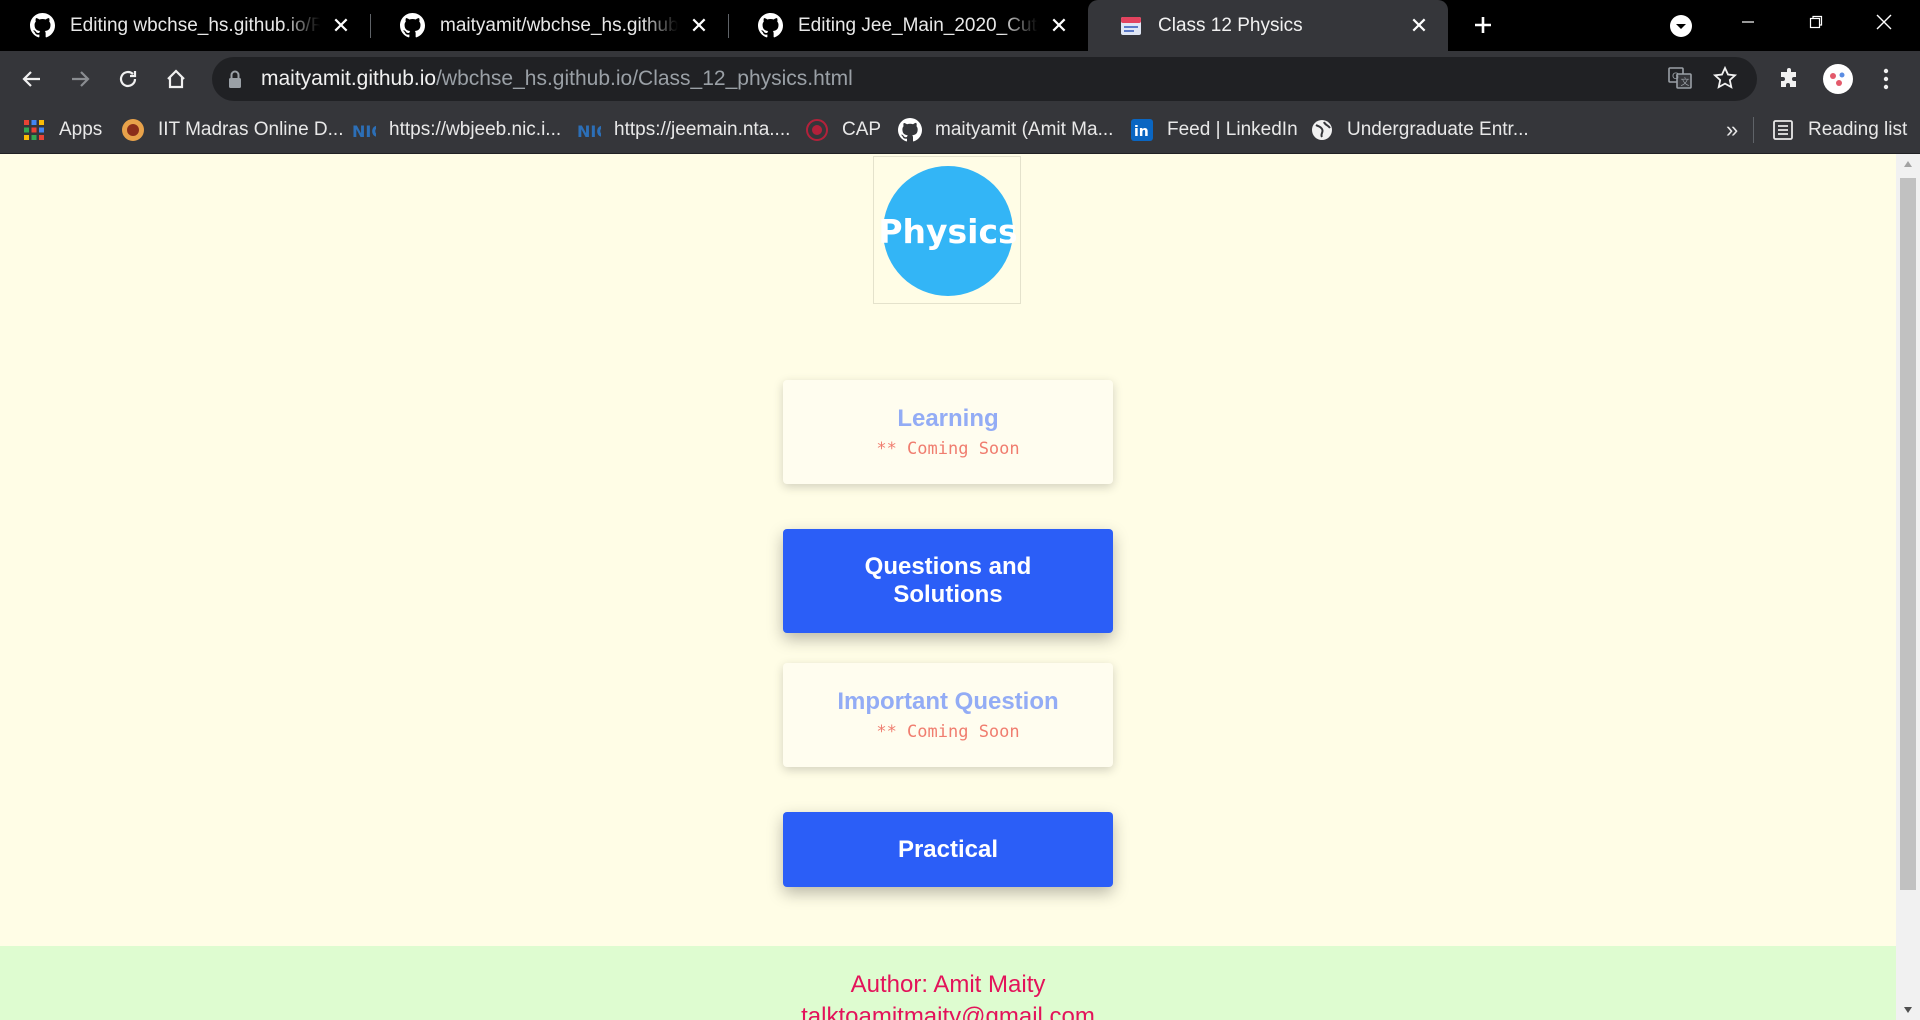  I want to click on reading-list-button: Reading list, so click(1839, 130).